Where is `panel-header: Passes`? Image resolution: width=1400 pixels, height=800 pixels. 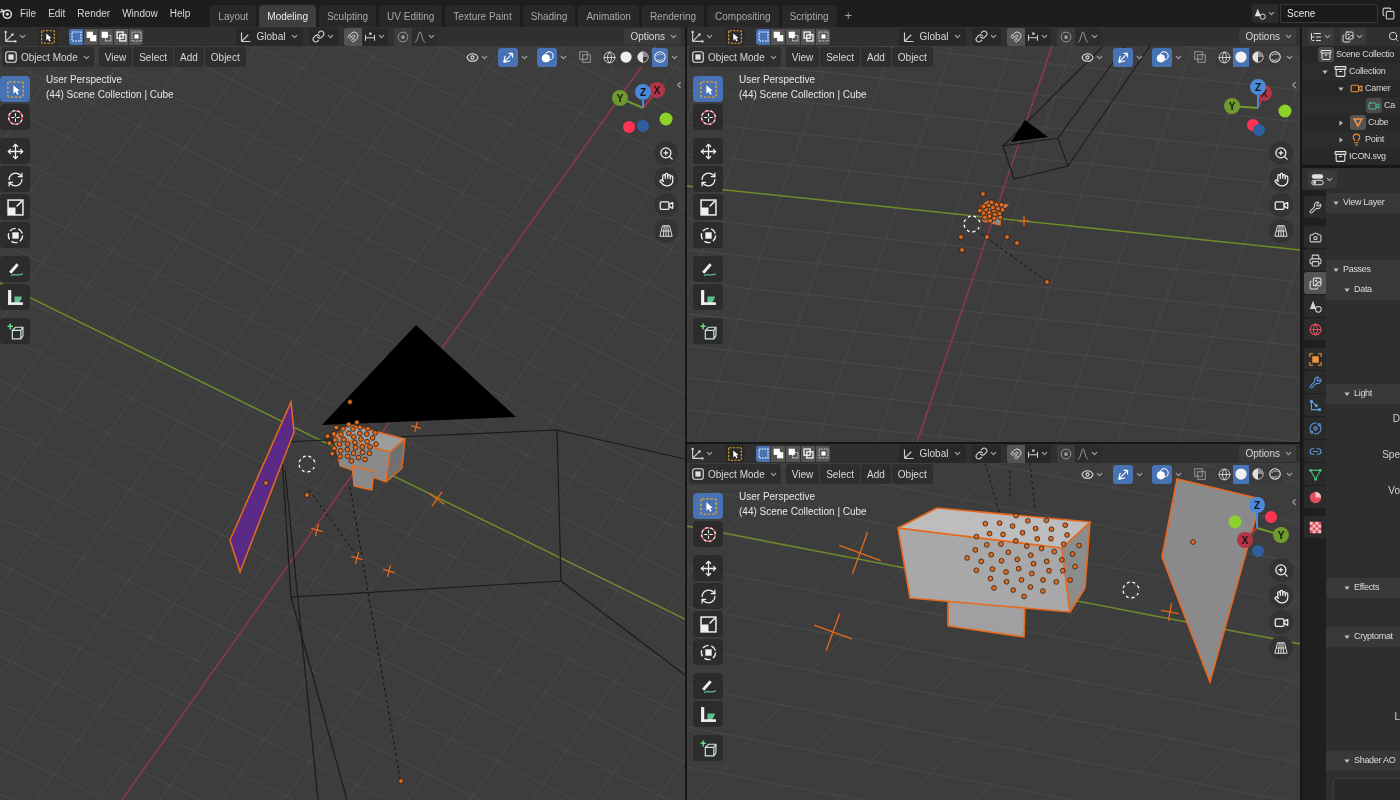 panel-header: Passes is located at coordinates (1363, 270).